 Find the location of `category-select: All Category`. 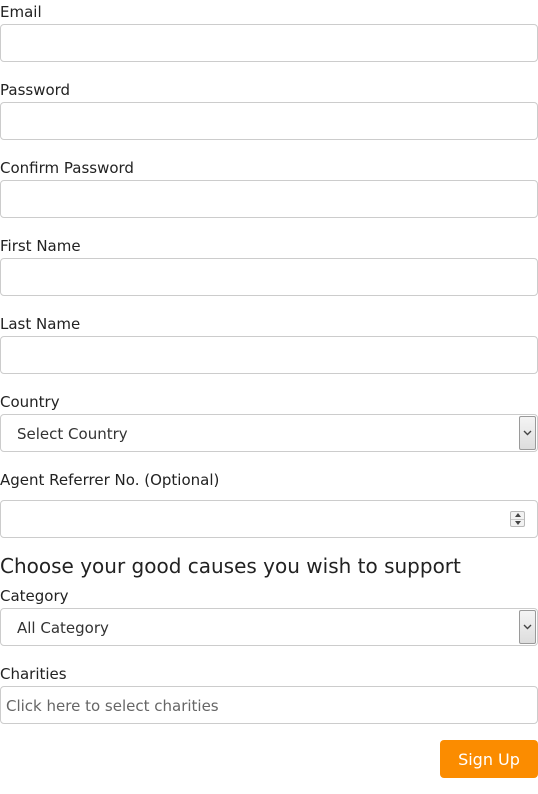

category-select: All Category is located at coordinates (269, 627).